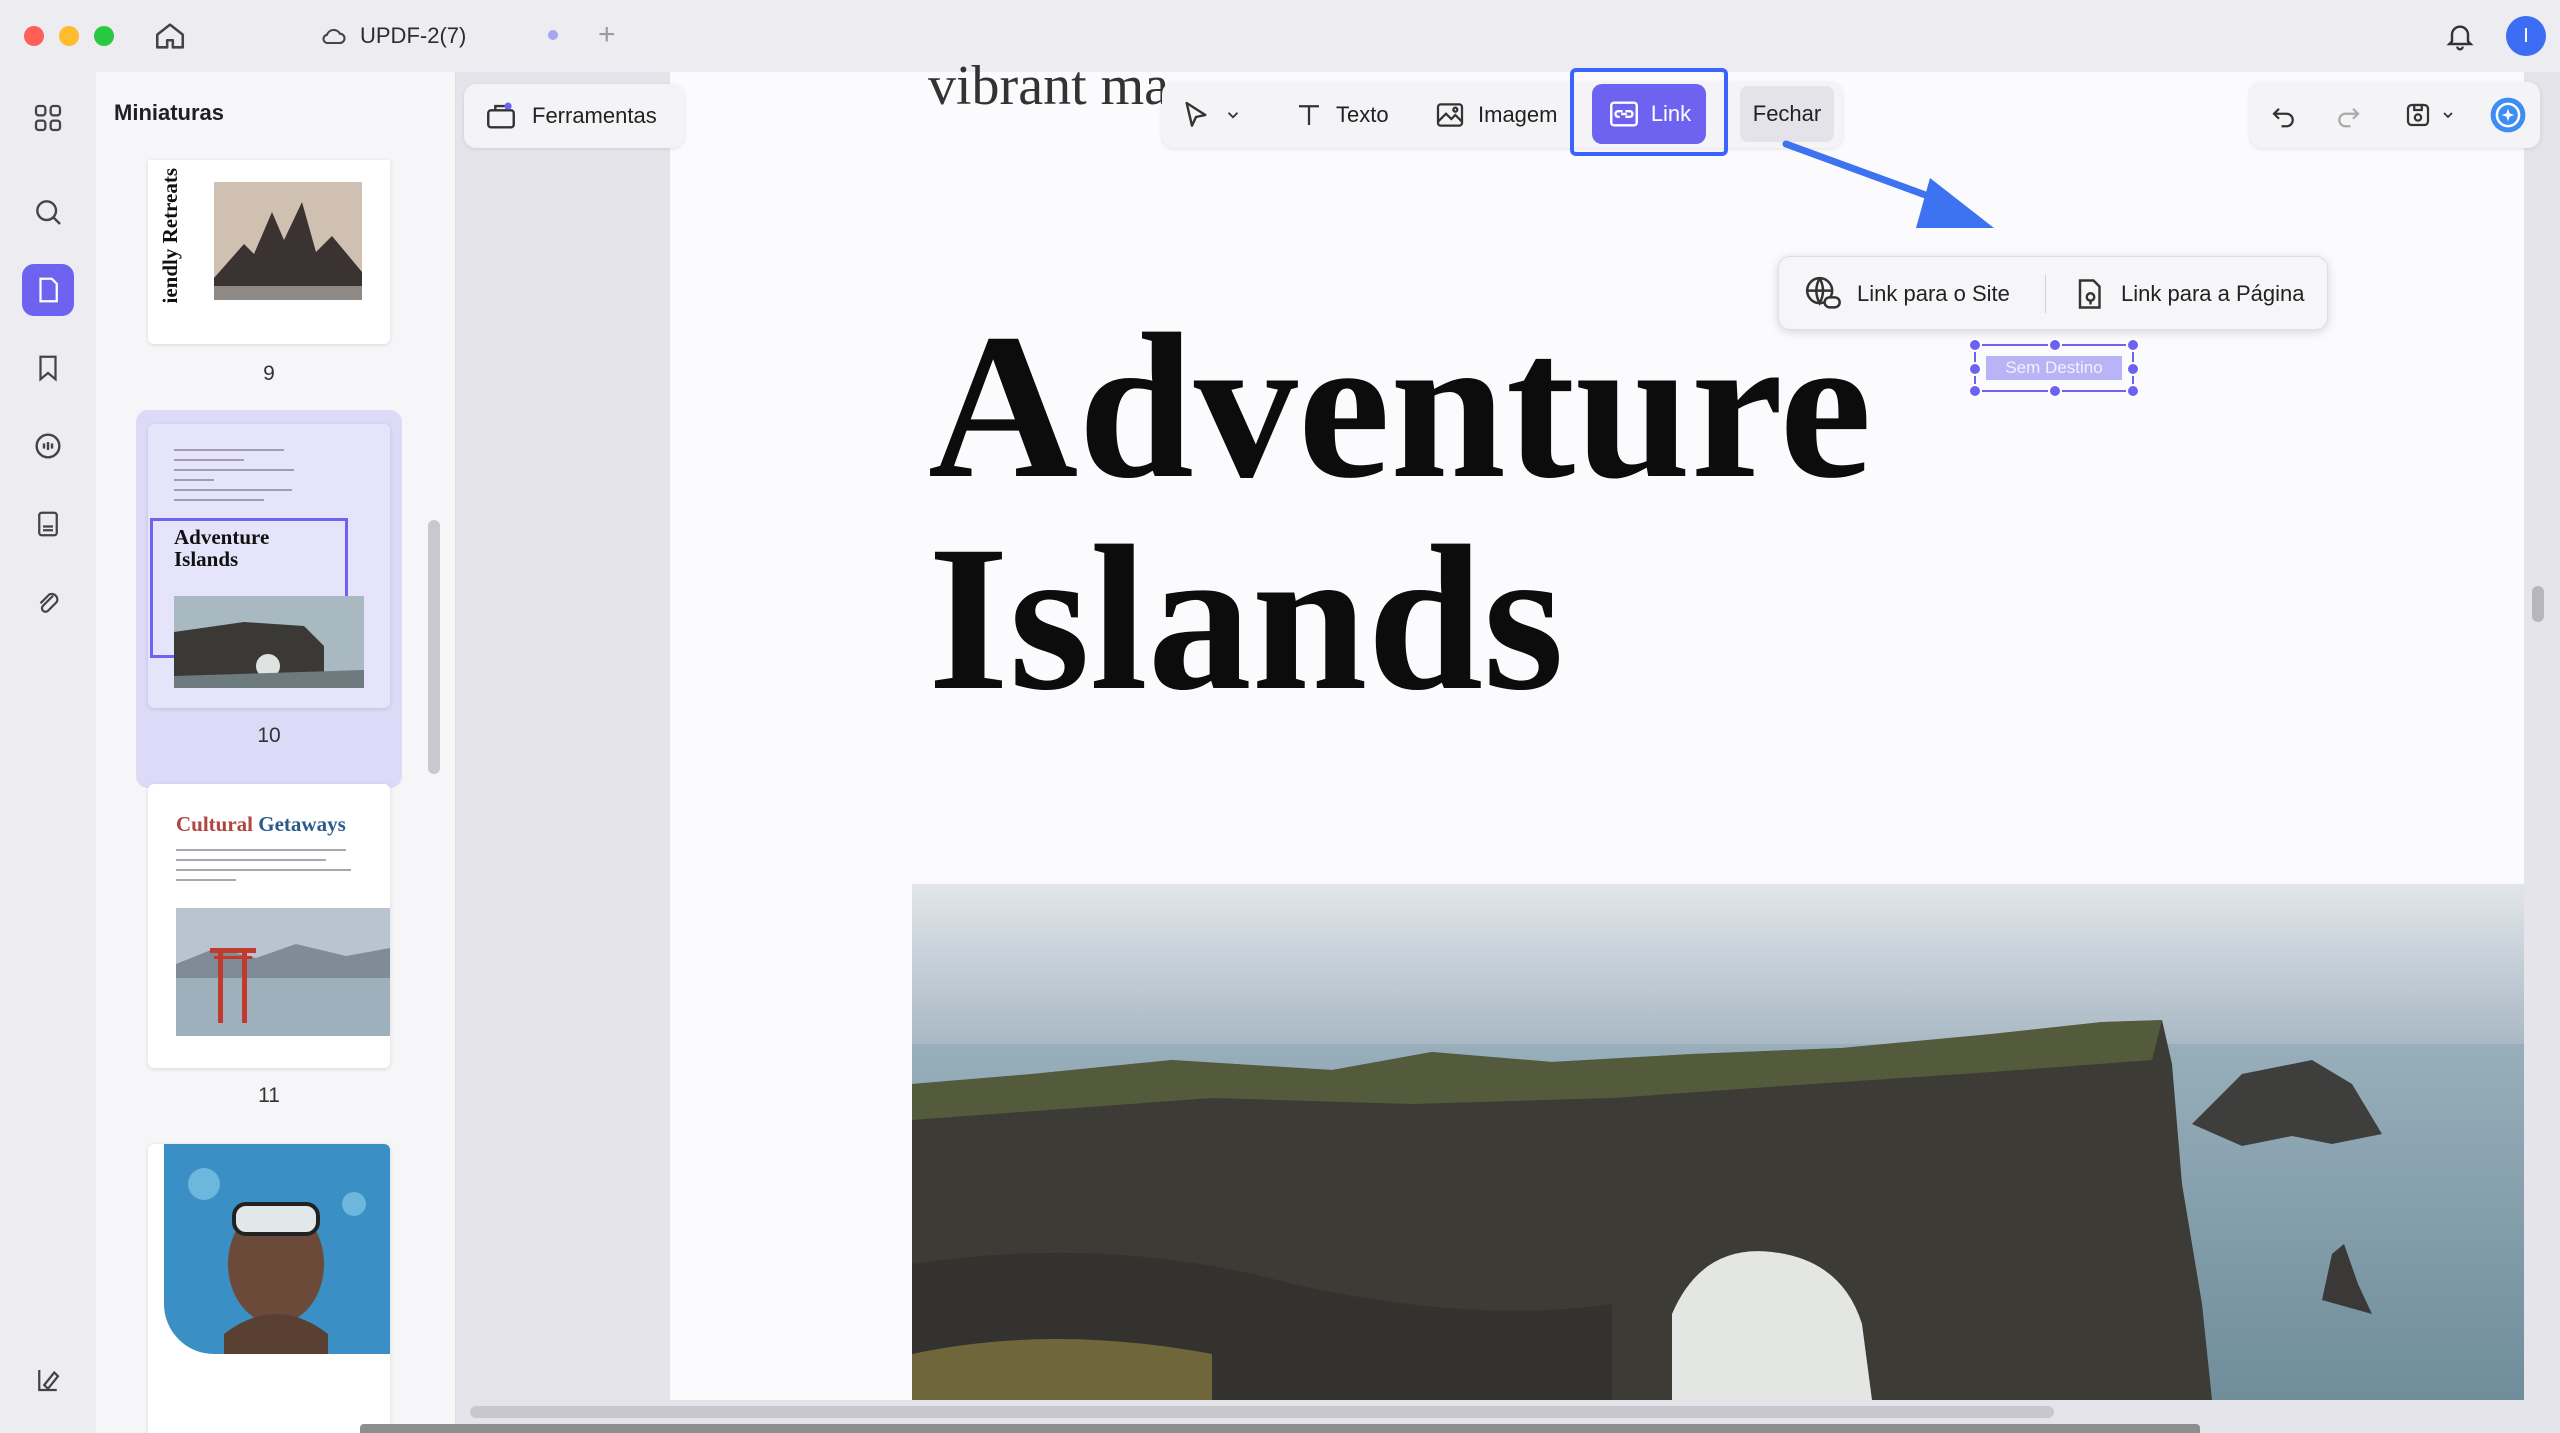 The image size is (2560, 1433). What do you see at coordinates (2283, 117) in the screenshot?
I see `undo-icon` at bounding box center [2283, 117].